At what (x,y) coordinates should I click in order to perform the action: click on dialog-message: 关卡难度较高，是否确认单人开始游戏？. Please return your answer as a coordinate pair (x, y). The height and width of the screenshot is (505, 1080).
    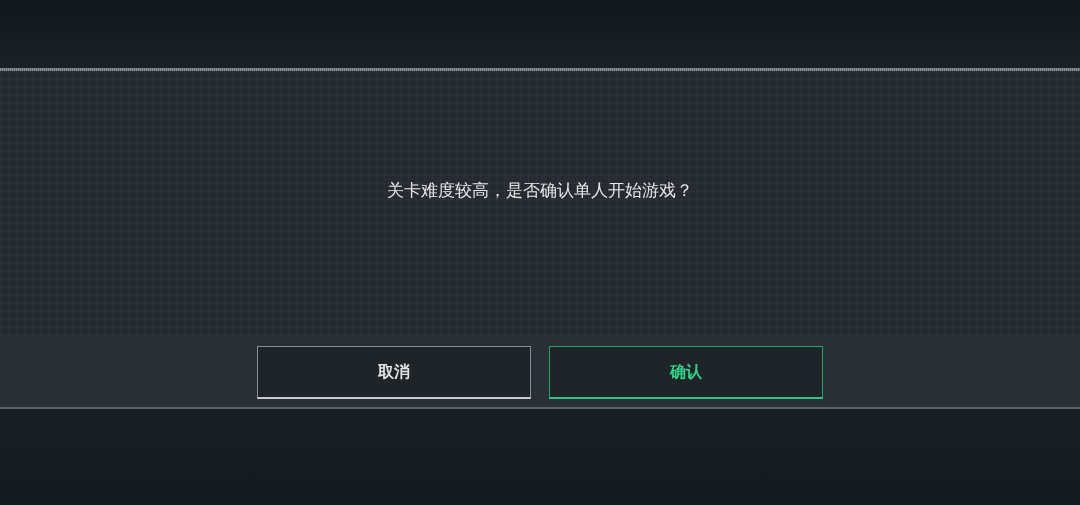
    Looking at the image, I should click on (540, 190).